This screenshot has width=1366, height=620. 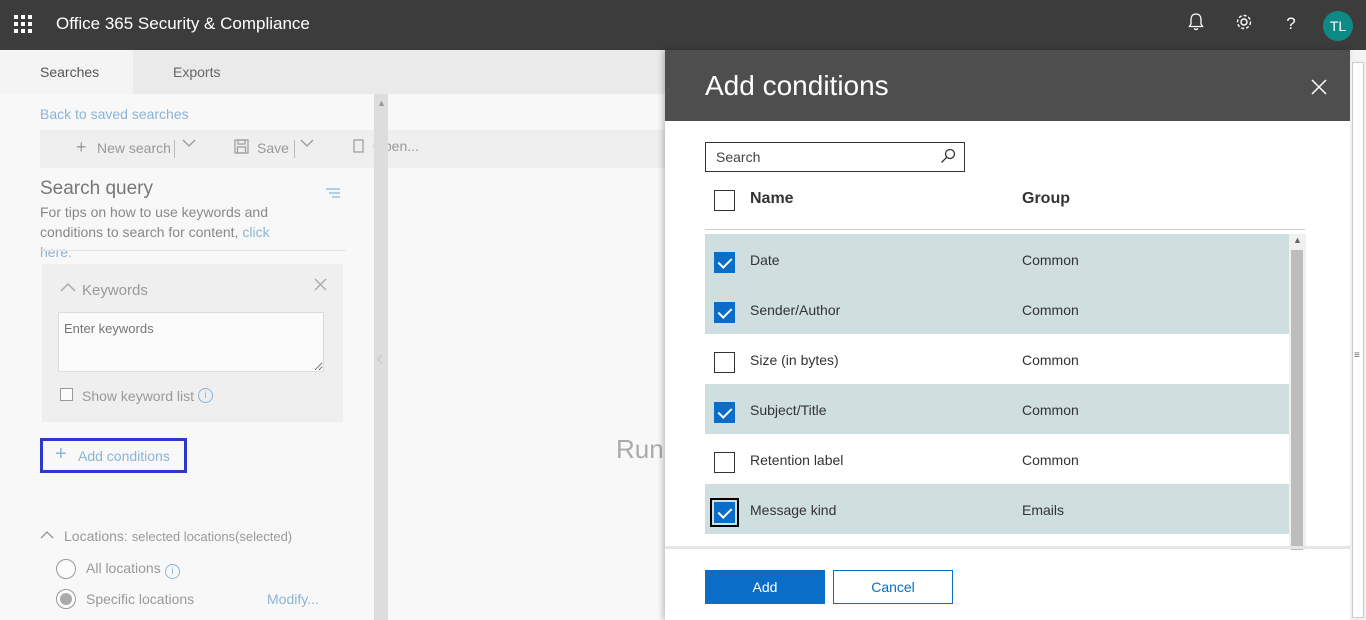 What do you see at coordinates (997, 359) in the screenshot?
I see `condition-row-size: Size (in bytes) Common` at bounding box center [997, 359].